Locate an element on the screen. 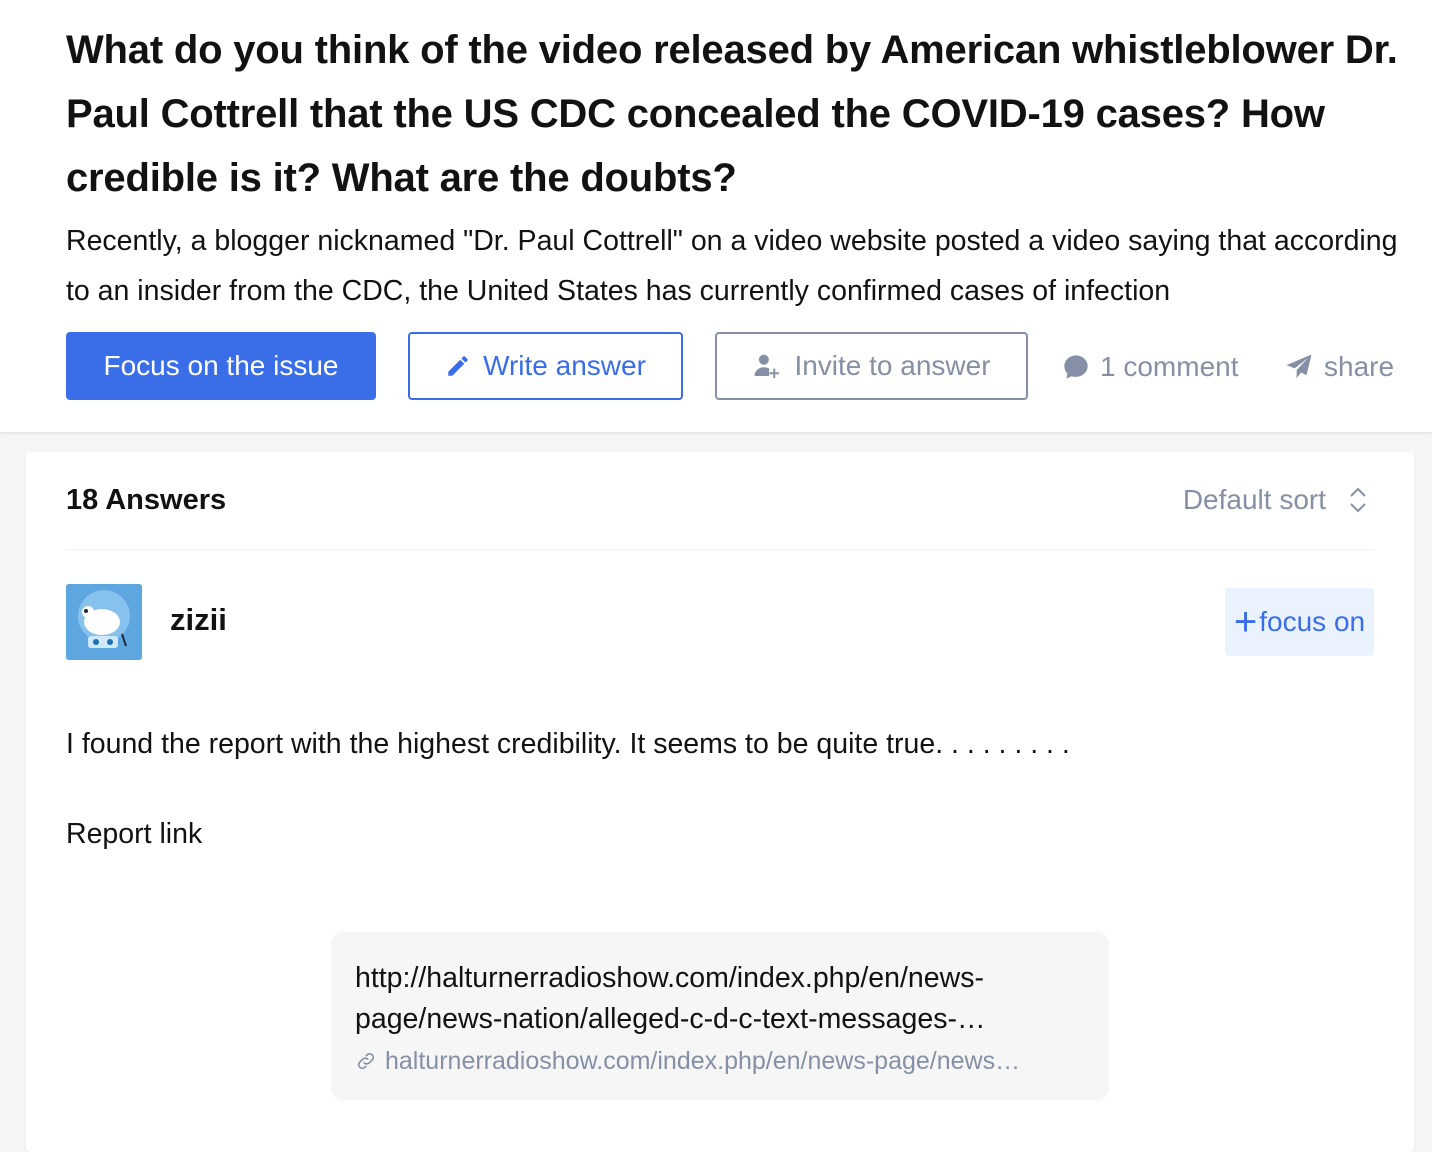 This screenshot has width=1432, height=1152. invite-answer-button: Invite to answer is located at coordinates (871, 366).